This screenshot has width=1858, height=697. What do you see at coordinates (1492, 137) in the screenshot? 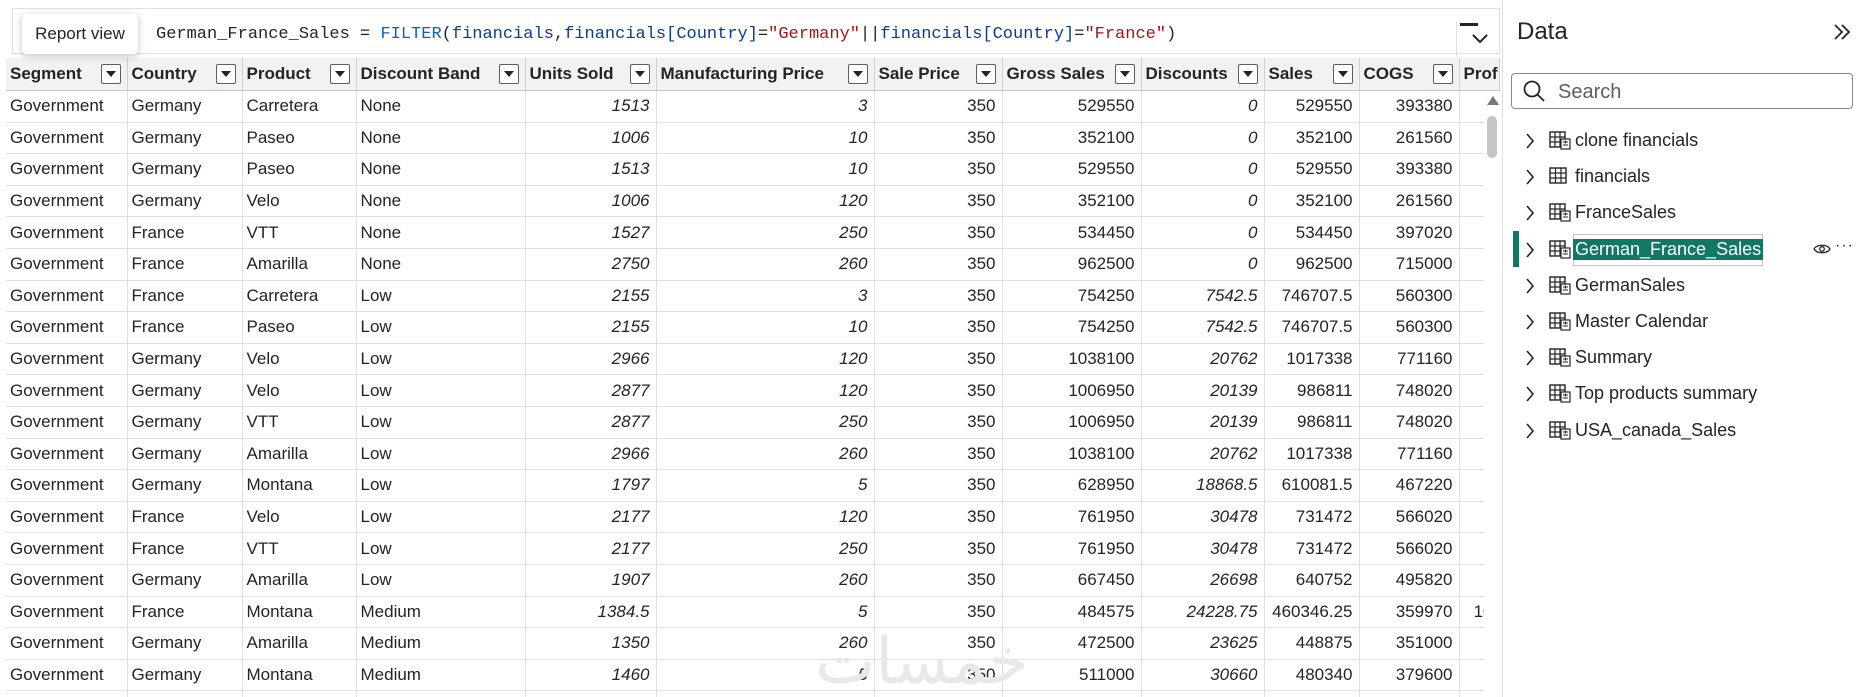
I see `scroll-thumb` at bounding box center [1492, 137].